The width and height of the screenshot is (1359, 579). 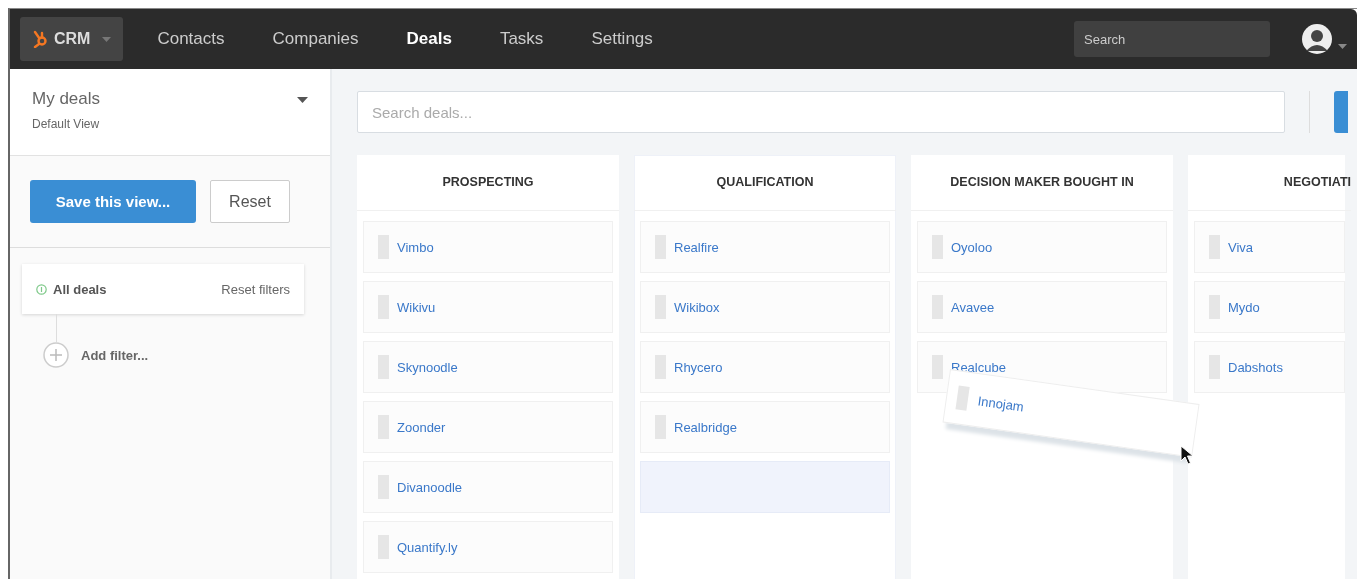 What do you see at coordinates (1042, 183) in the screenshot?
I see `column-title: DECISION MAKER BOUGHT IN` at bounding box center [1042, 183].